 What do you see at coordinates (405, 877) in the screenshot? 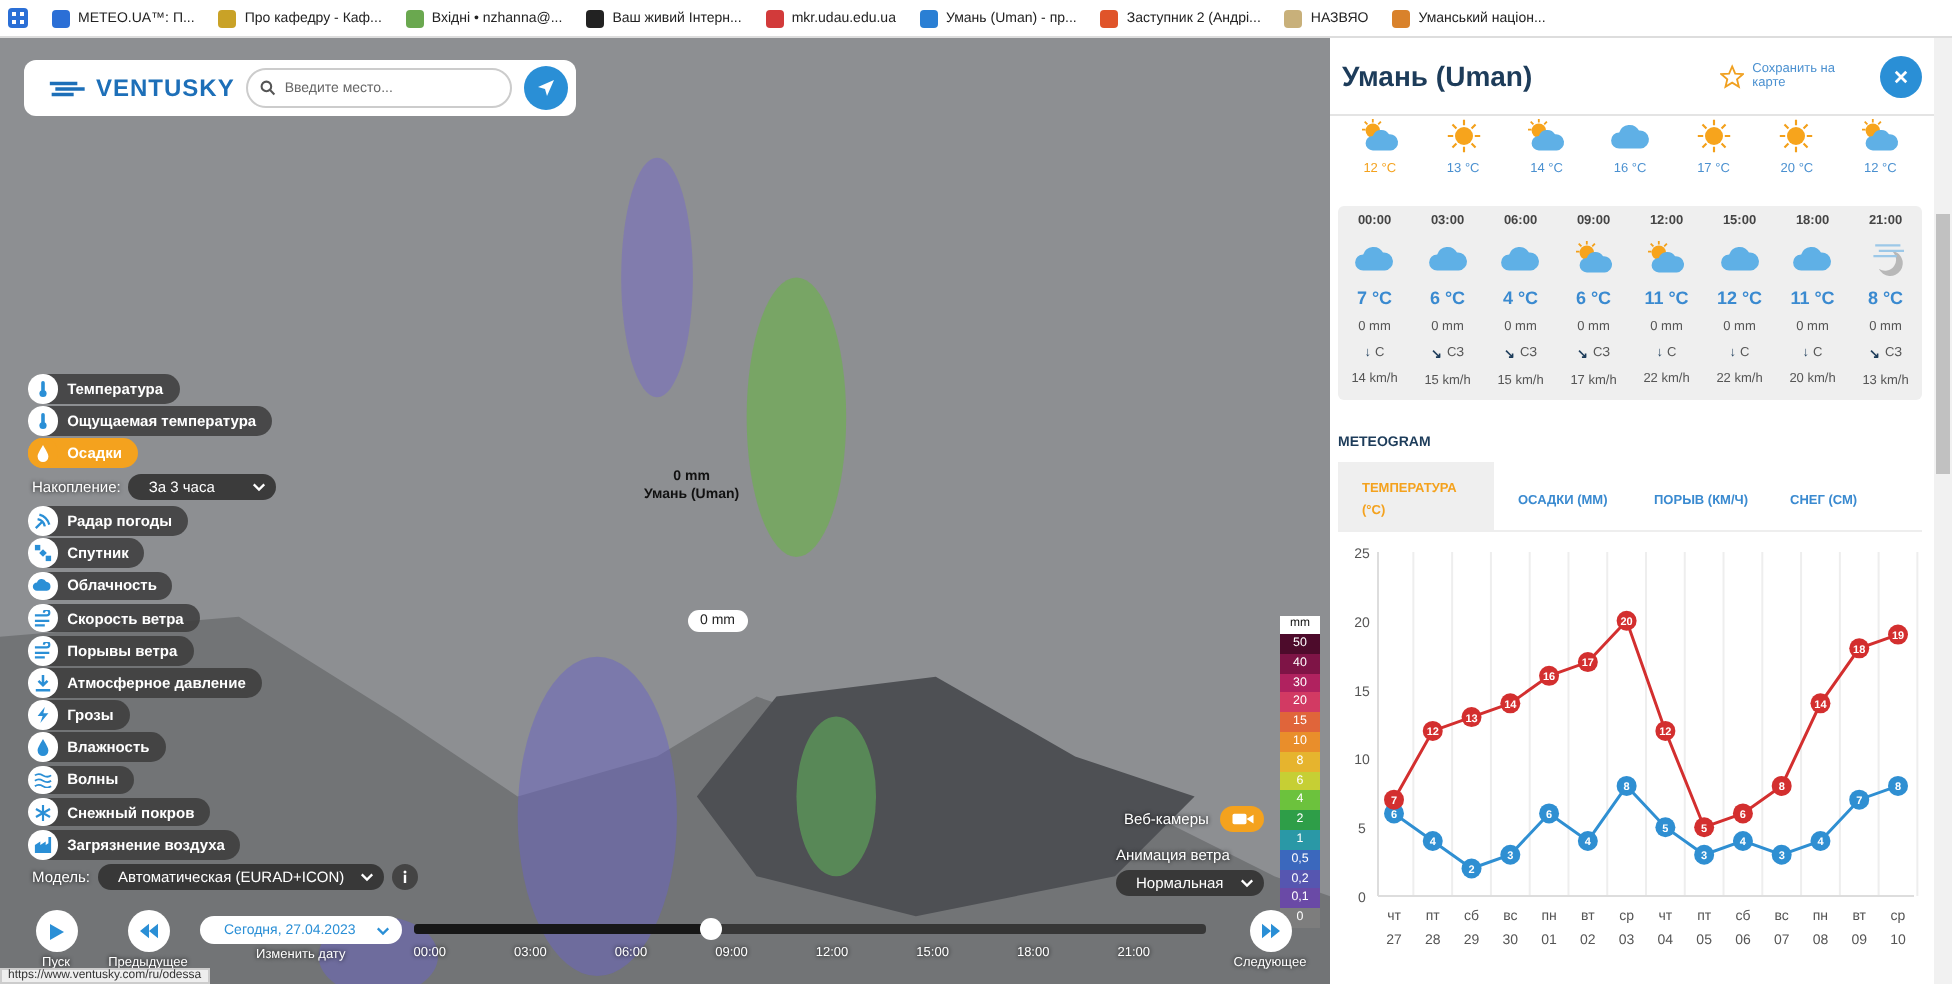
I see `info-icon` at bounding box center [405, 877].